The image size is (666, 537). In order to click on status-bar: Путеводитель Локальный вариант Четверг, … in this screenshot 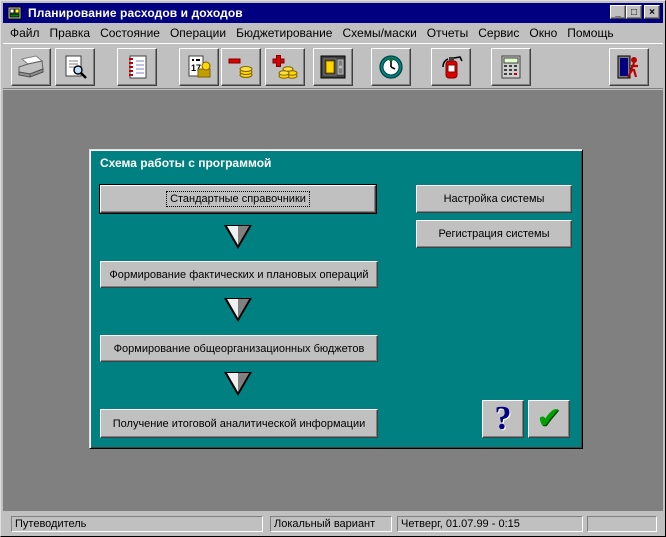, I will do `click(333, 524)`.